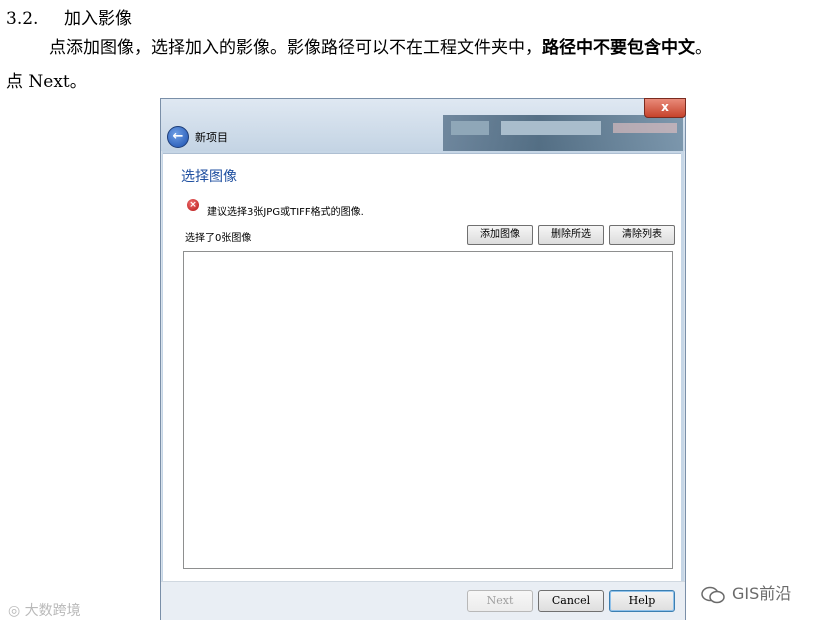  What do you see at coordinates (571, 235) in the screenshot?
I see `delete-selected-button: 删除所选` at bounding box center [571, 235].